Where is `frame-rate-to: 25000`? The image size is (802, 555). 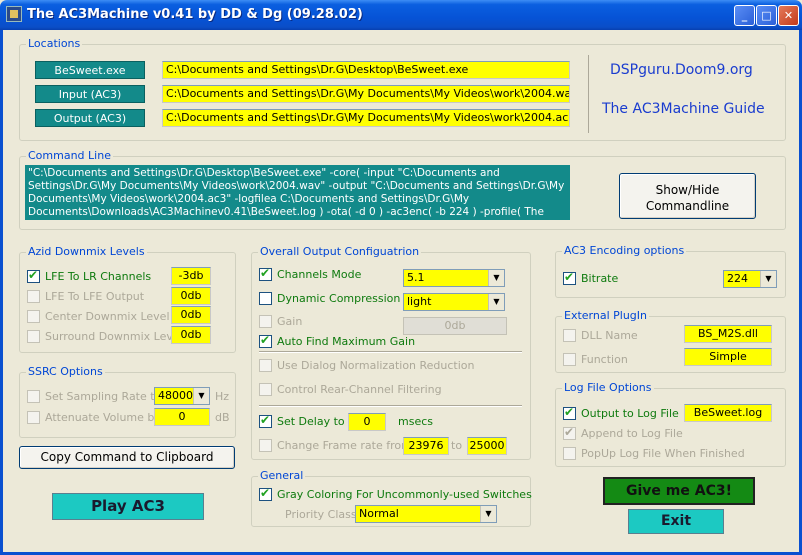 frame-rate-to: 25000 is located at coordinates (487, 446).